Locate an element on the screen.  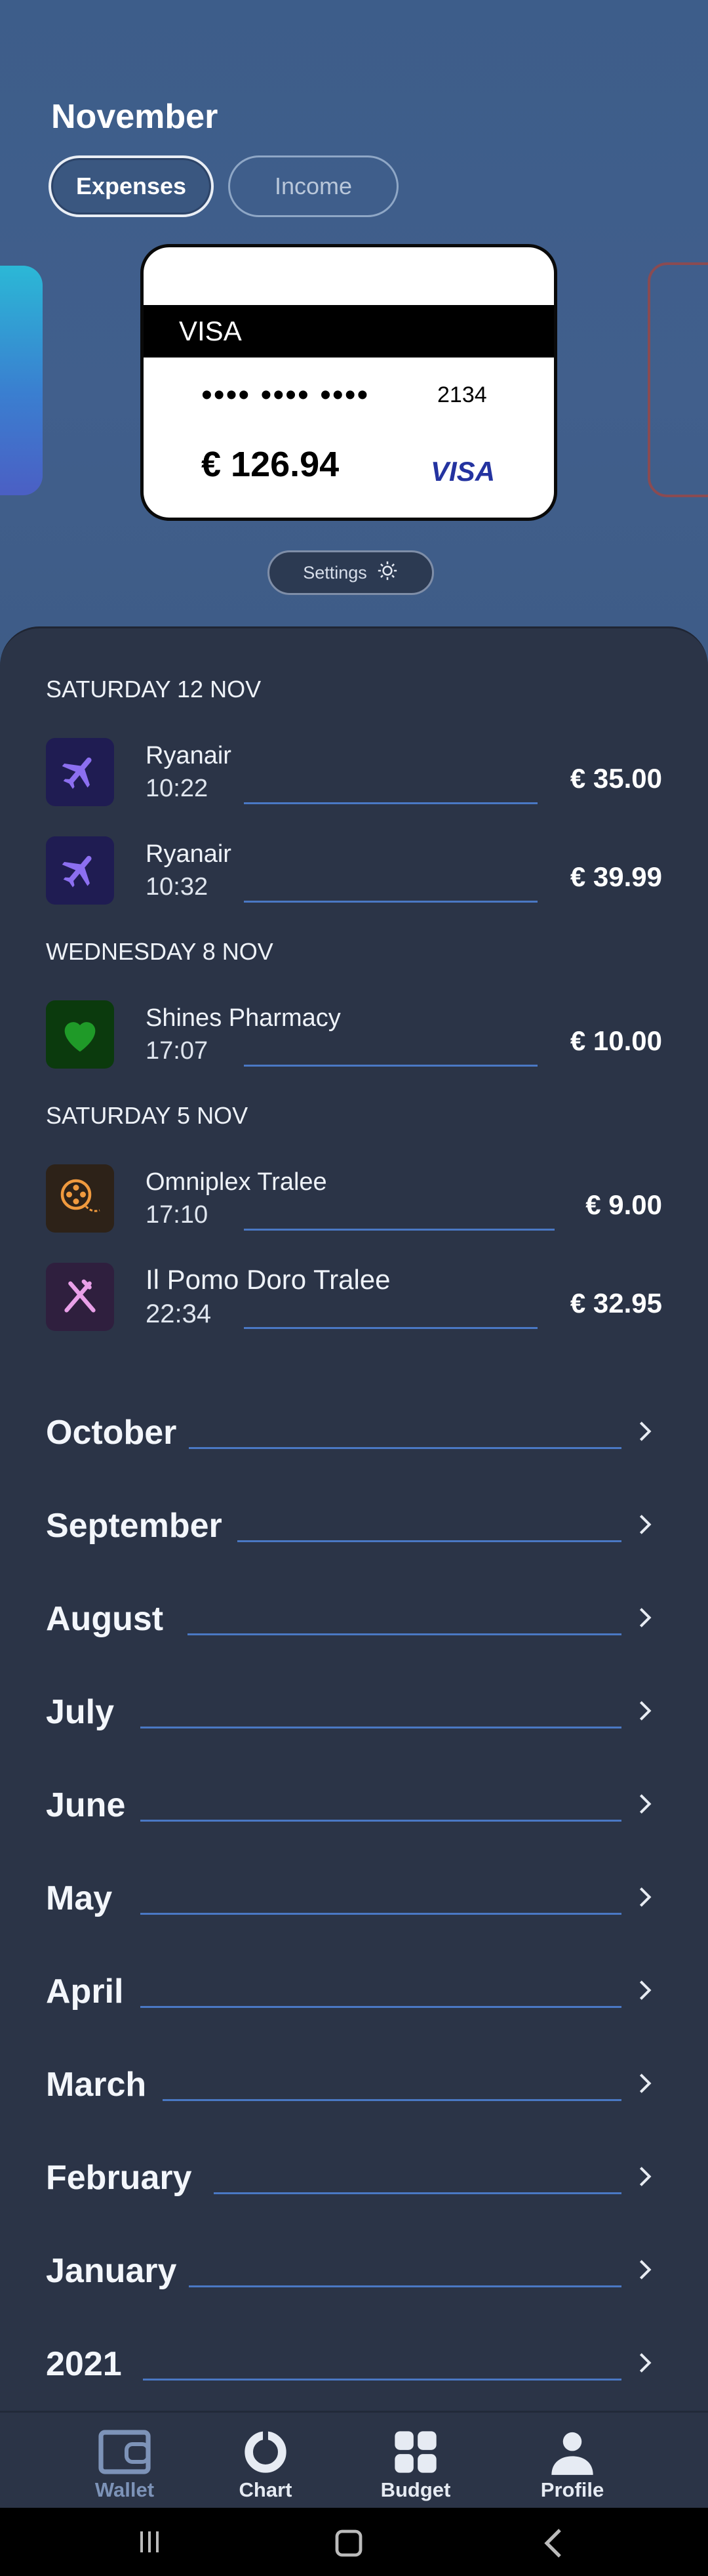
visa-card: VISA •••• •••• •••• 2134 € 126.94 VISA is located at coordinates (348, 382).